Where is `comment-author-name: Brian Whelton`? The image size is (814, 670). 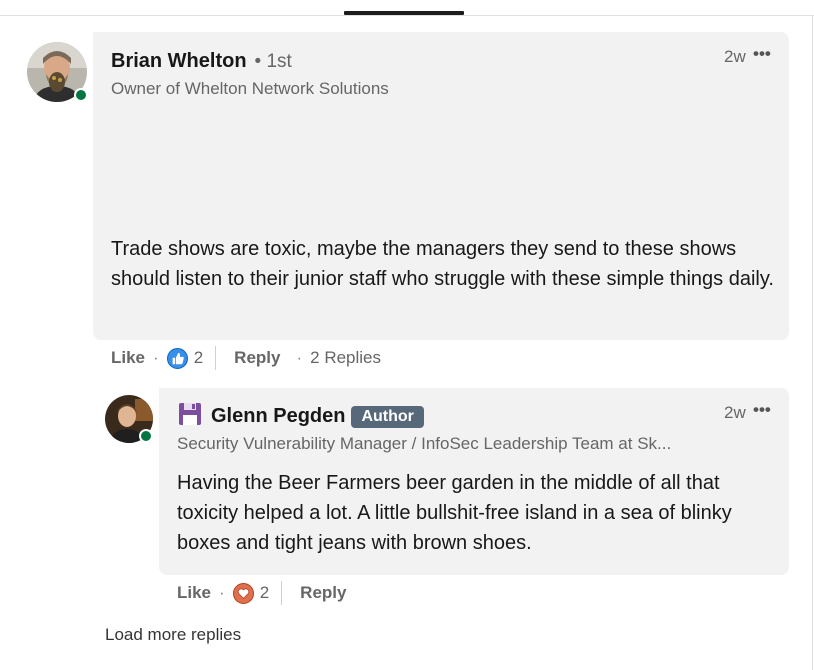
comment-author-name: Brian Whelton is located at coordinates (179, 61).